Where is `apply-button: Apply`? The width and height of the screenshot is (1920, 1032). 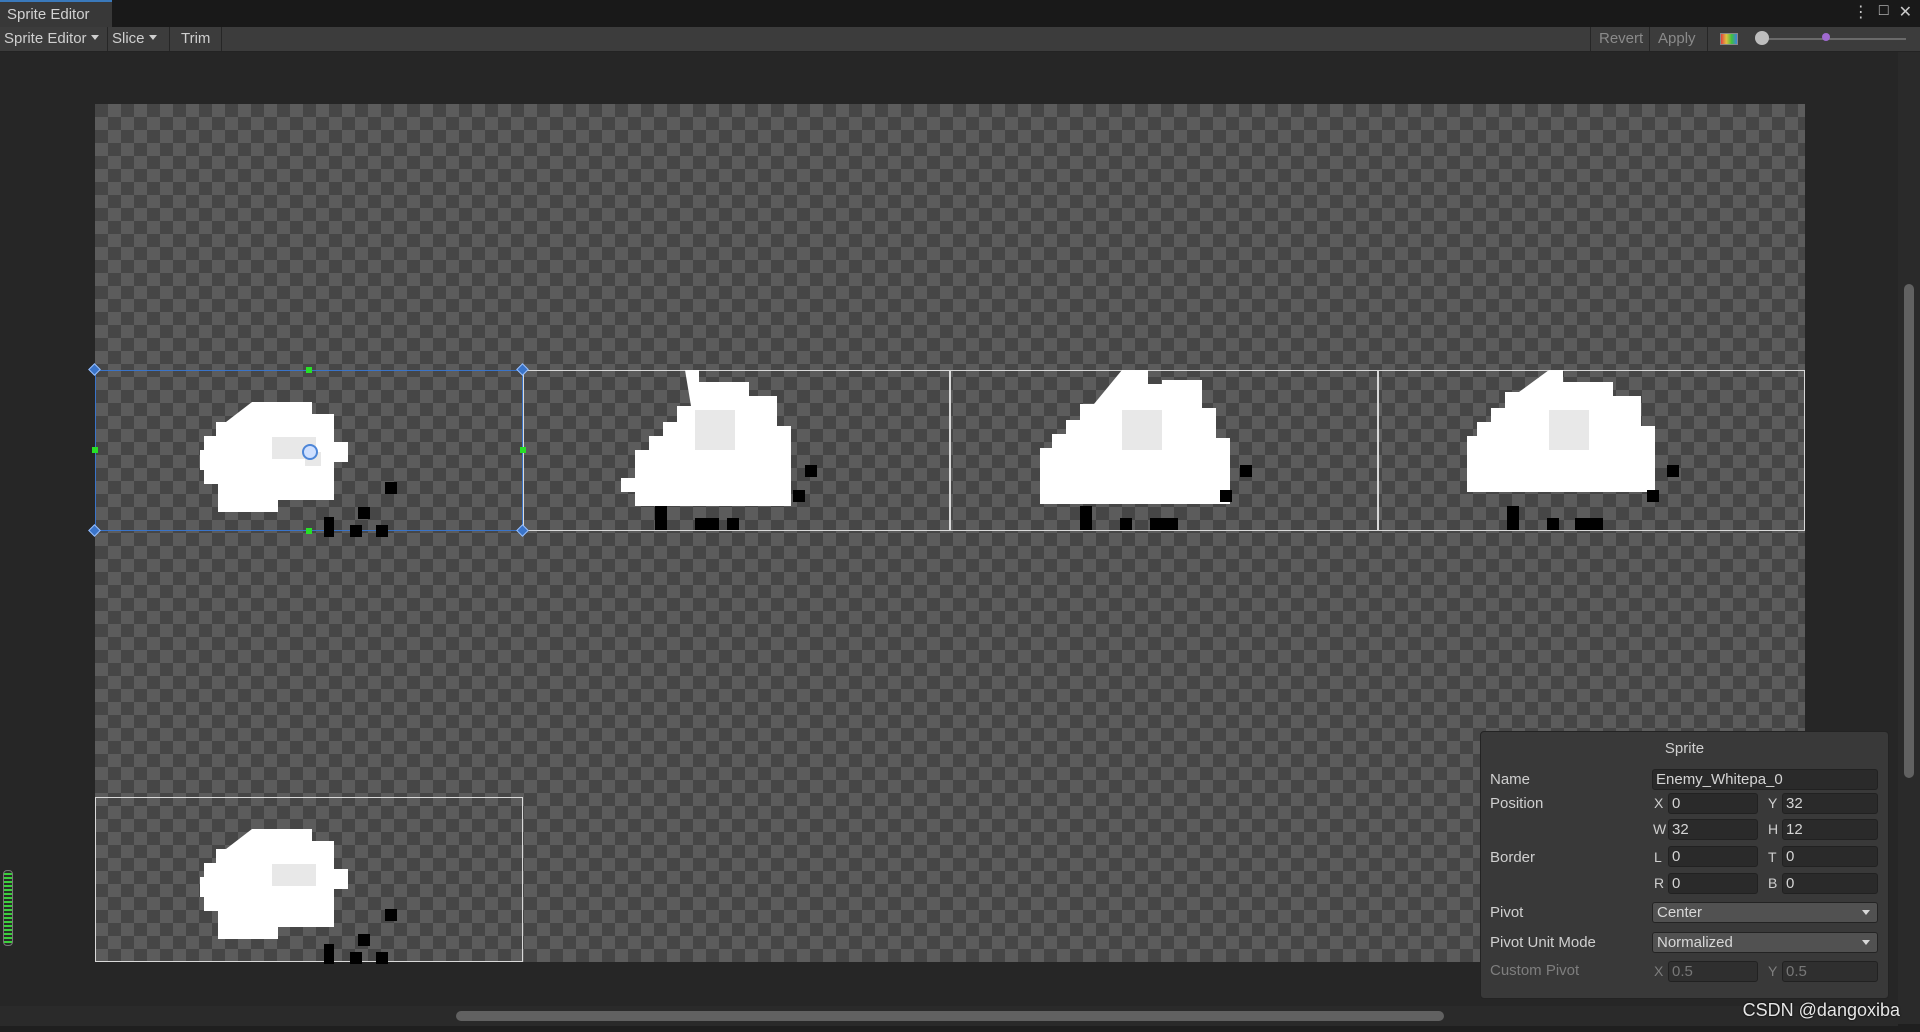
apply-button: Apply is located at coordinates (1679, 39).